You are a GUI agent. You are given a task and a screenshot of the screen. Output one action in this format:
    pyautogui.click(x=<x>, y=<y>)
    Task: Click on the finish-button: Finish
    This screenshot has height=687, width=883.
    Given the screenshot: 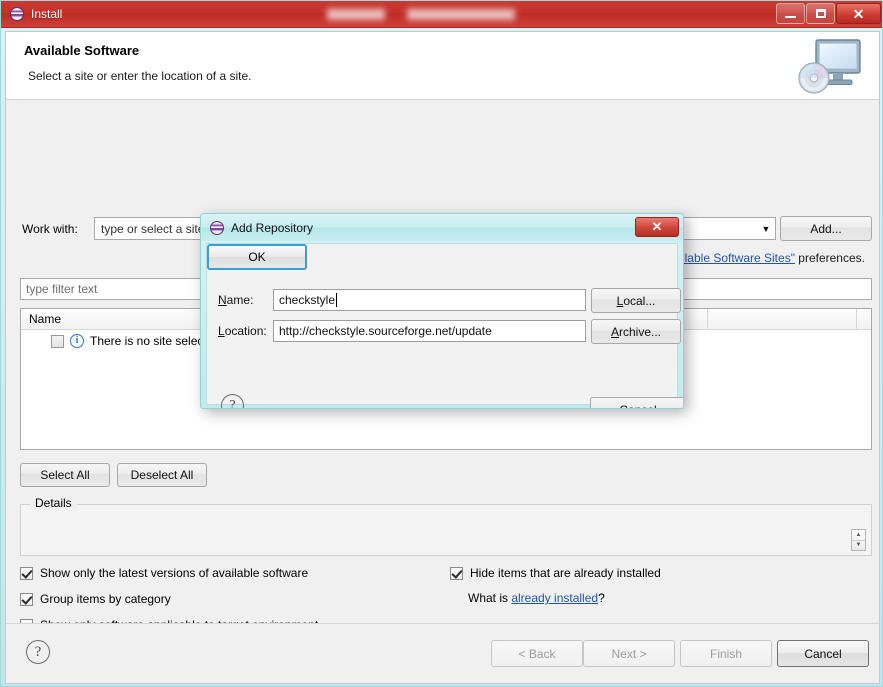 What is the action you would take?
    pyautogui.click(x=726, y=653)
    